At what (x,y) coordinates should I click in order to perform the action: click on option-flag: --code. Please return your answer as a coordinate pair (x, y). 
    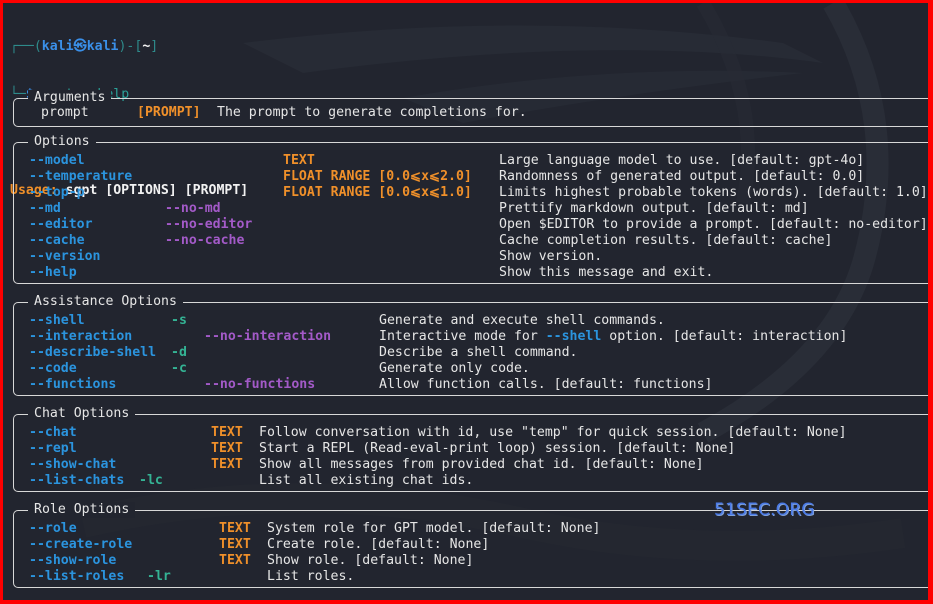
    Looking at the image, I should click on (53, 369).